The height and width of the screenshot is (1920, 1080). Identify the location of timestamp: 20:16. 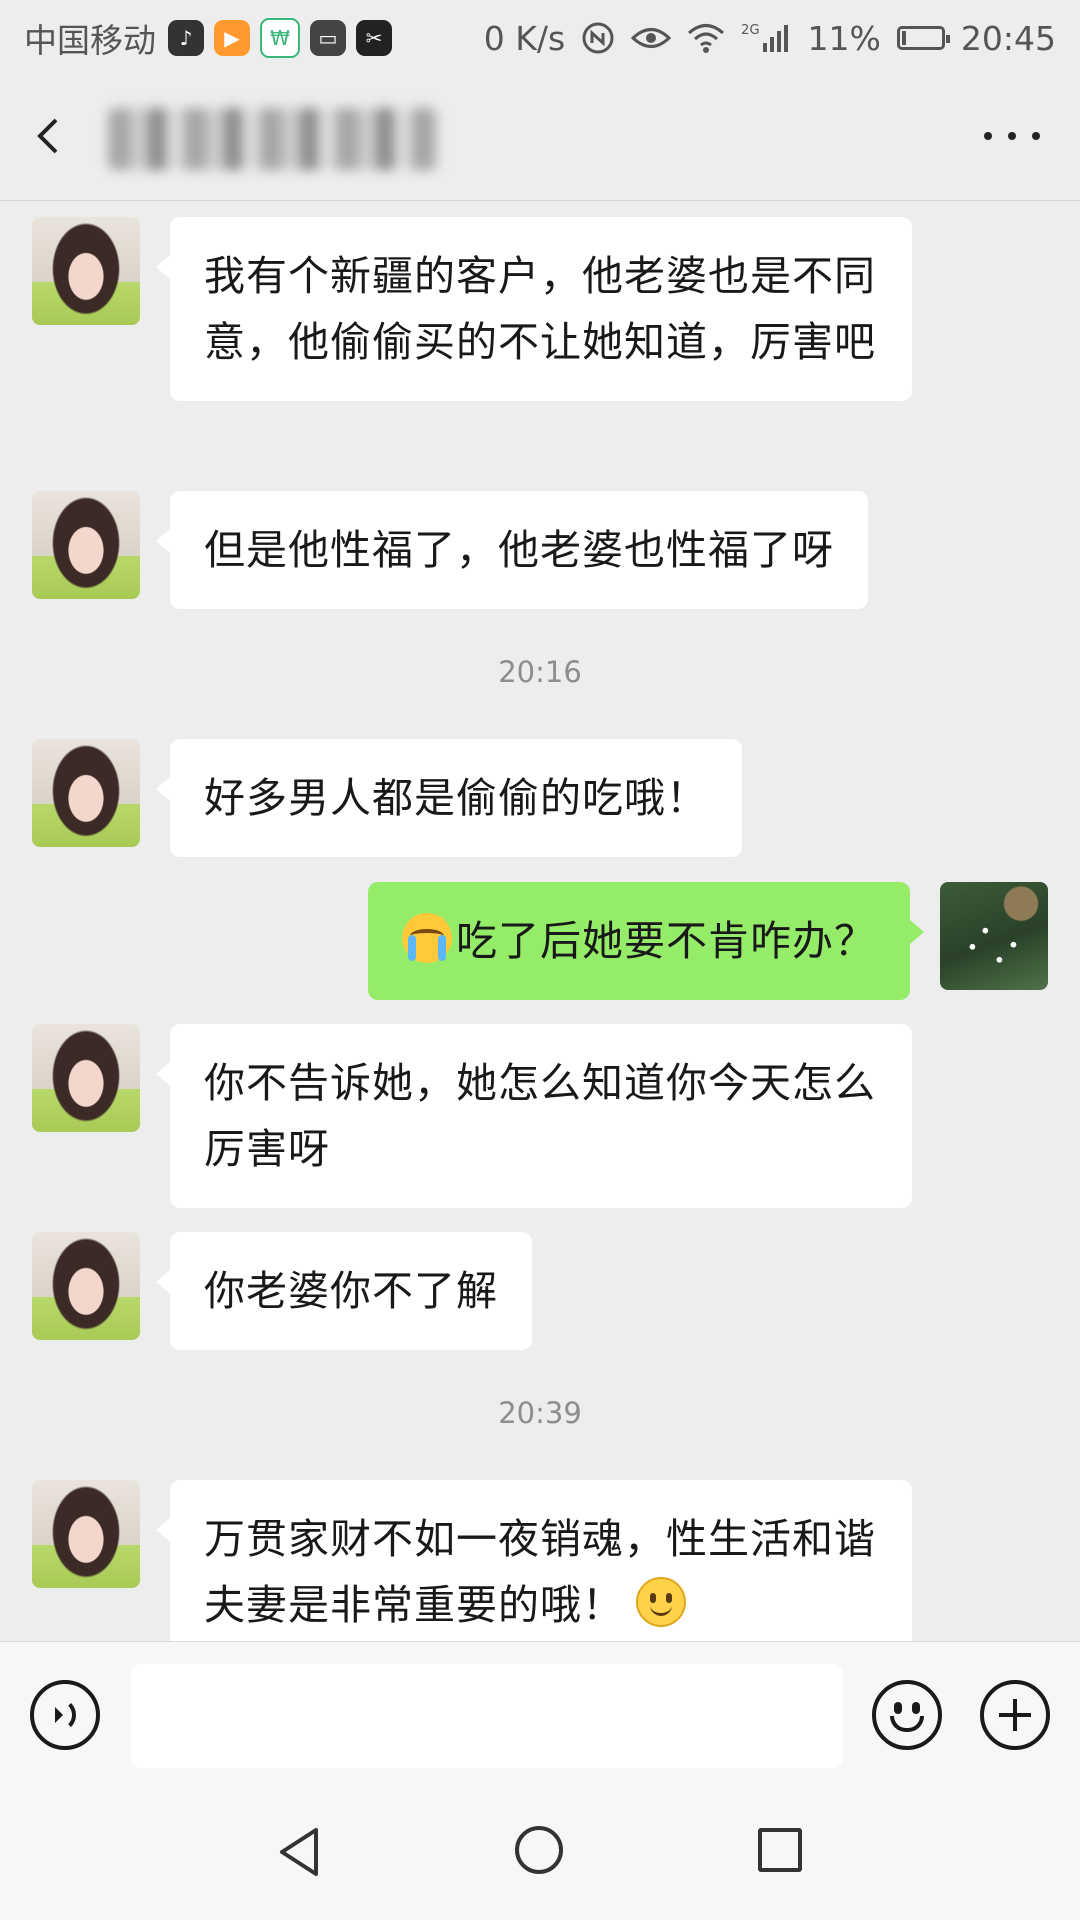
(540, 672).